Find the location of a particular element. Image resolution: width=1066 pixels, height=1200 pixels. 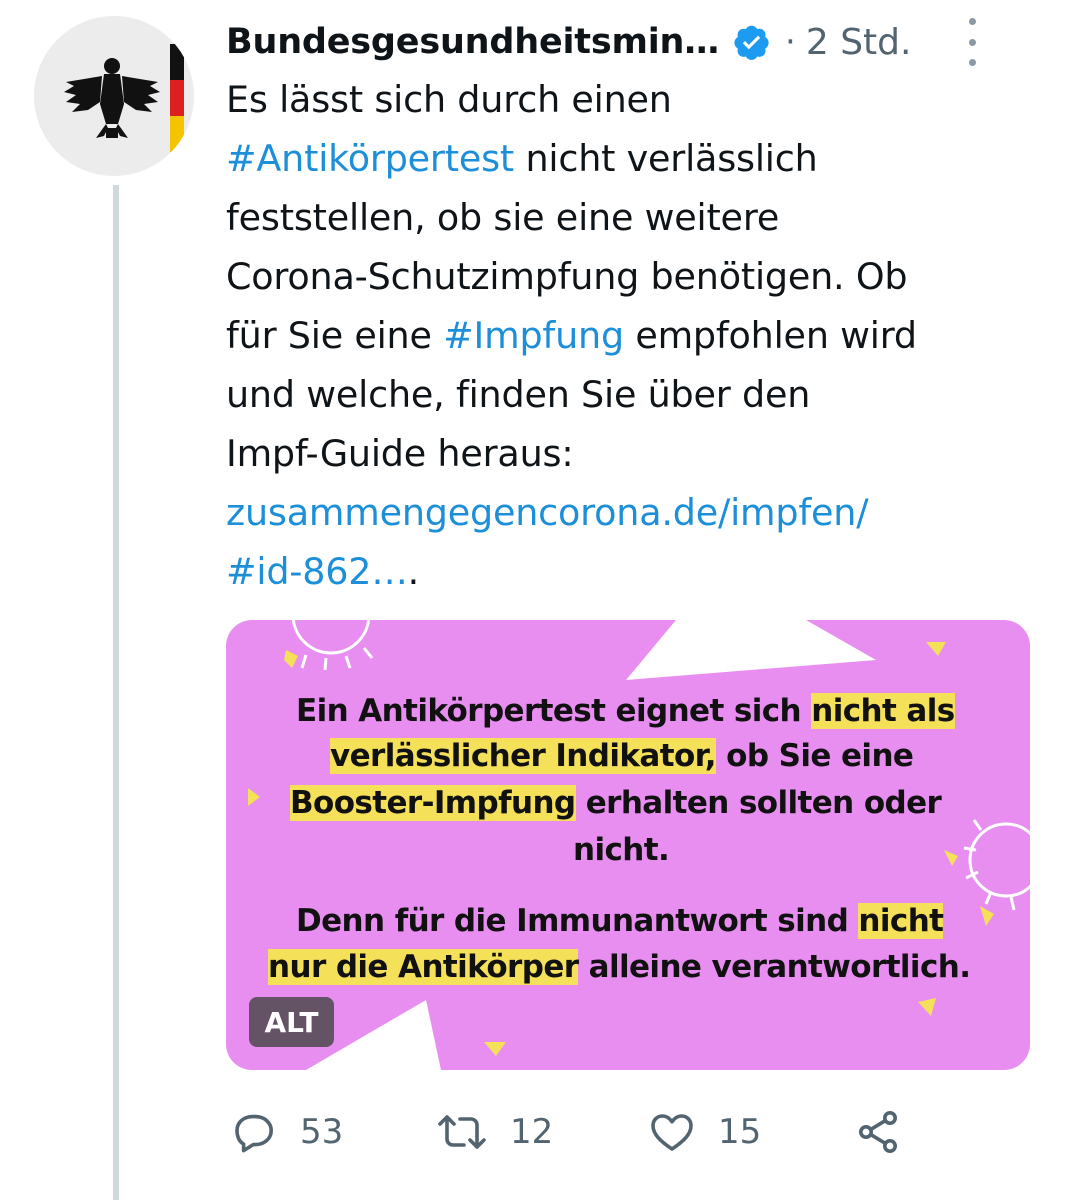

text-fragment: erhalten sollten oder is located at coordinates (758, 803).